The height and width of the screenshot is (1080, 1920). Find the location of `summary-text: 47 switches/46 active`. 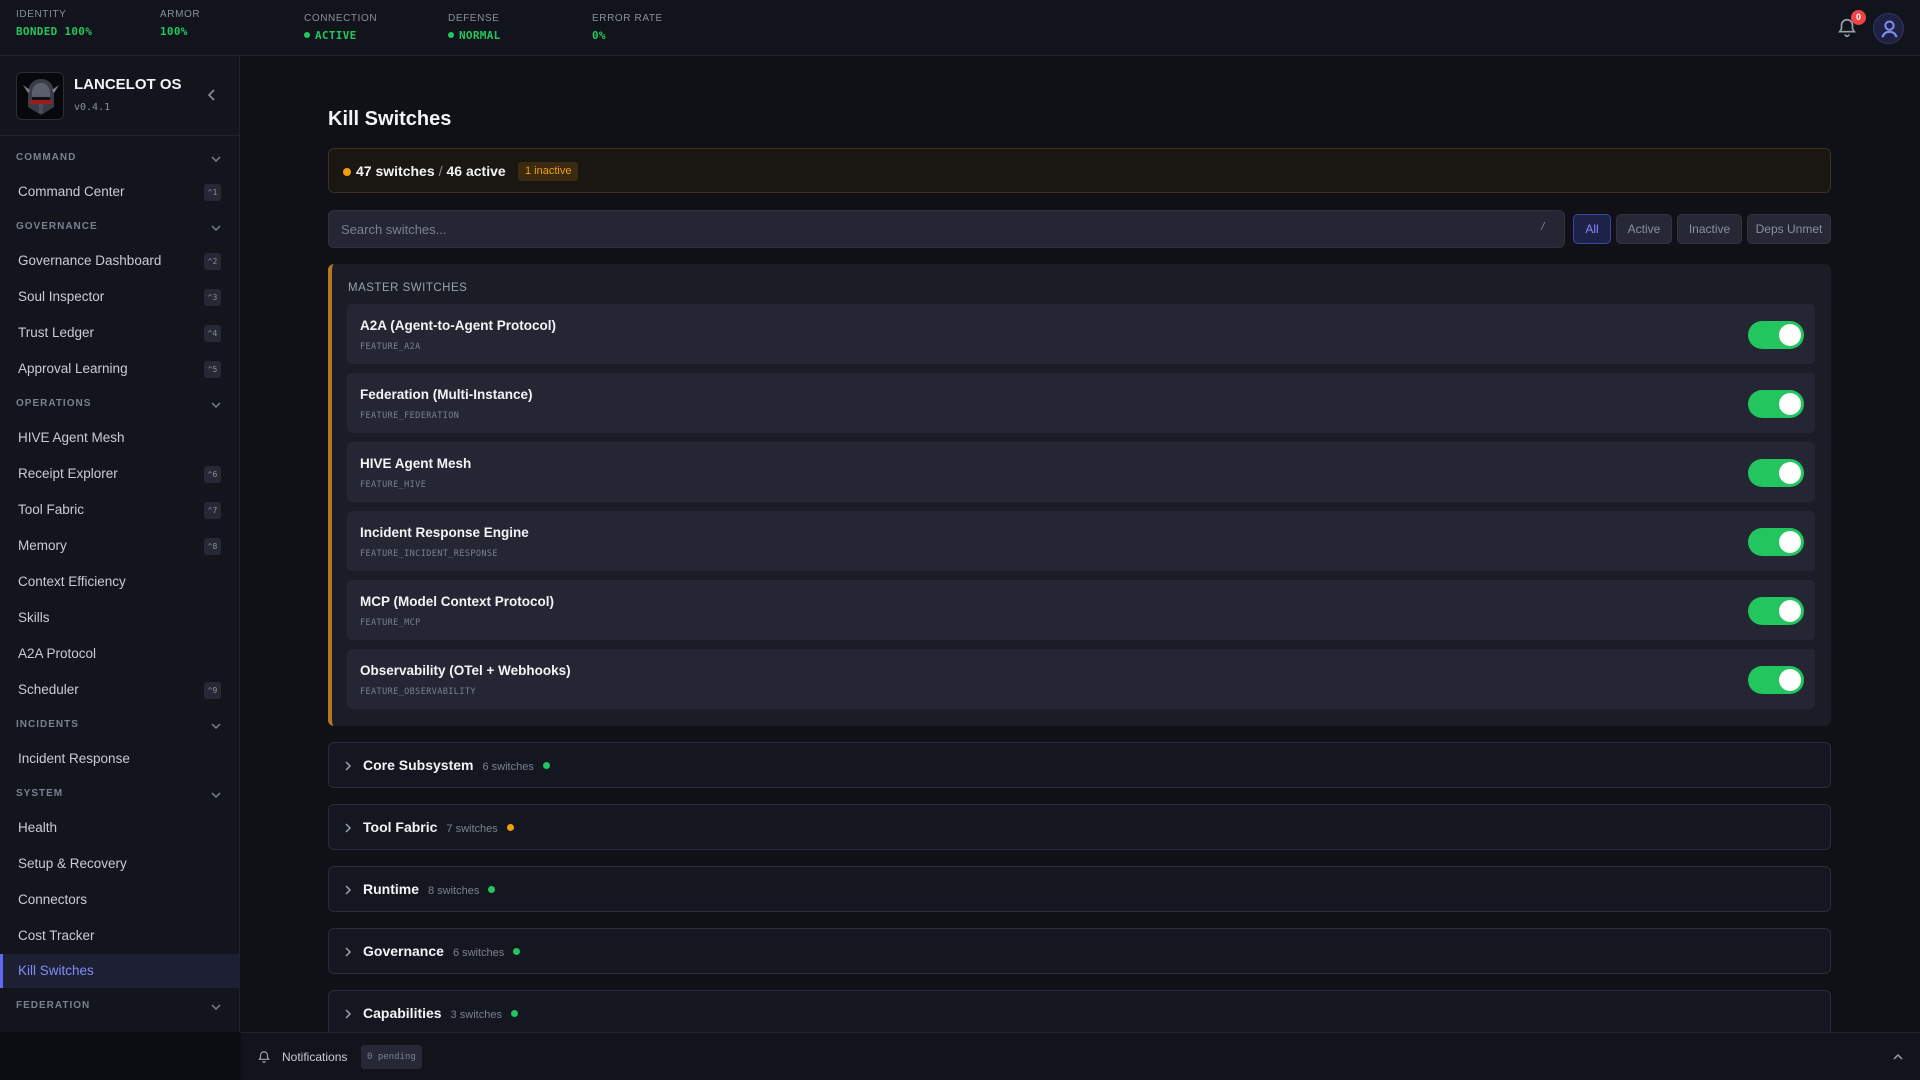

summary-text: 47 switches/46 active is located at coordinates (431, 171).